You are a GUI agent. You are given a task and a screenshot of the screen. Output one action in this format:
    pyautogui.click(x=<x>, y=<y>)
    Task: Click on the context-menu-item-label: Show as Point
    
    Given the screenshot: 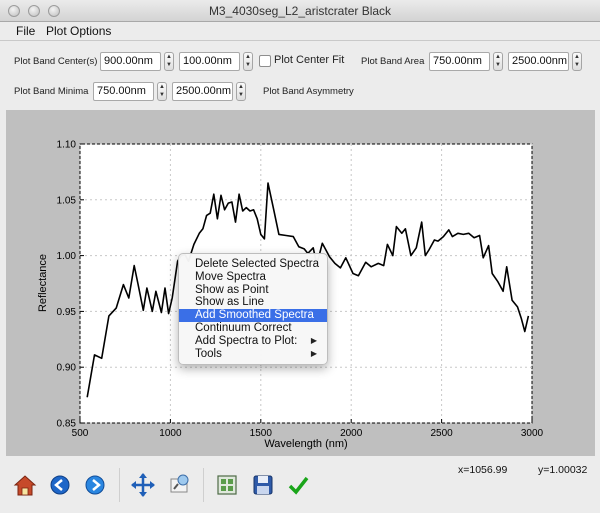 What is the action you would take?
    pyautogui.click(x=232, y=289)
    